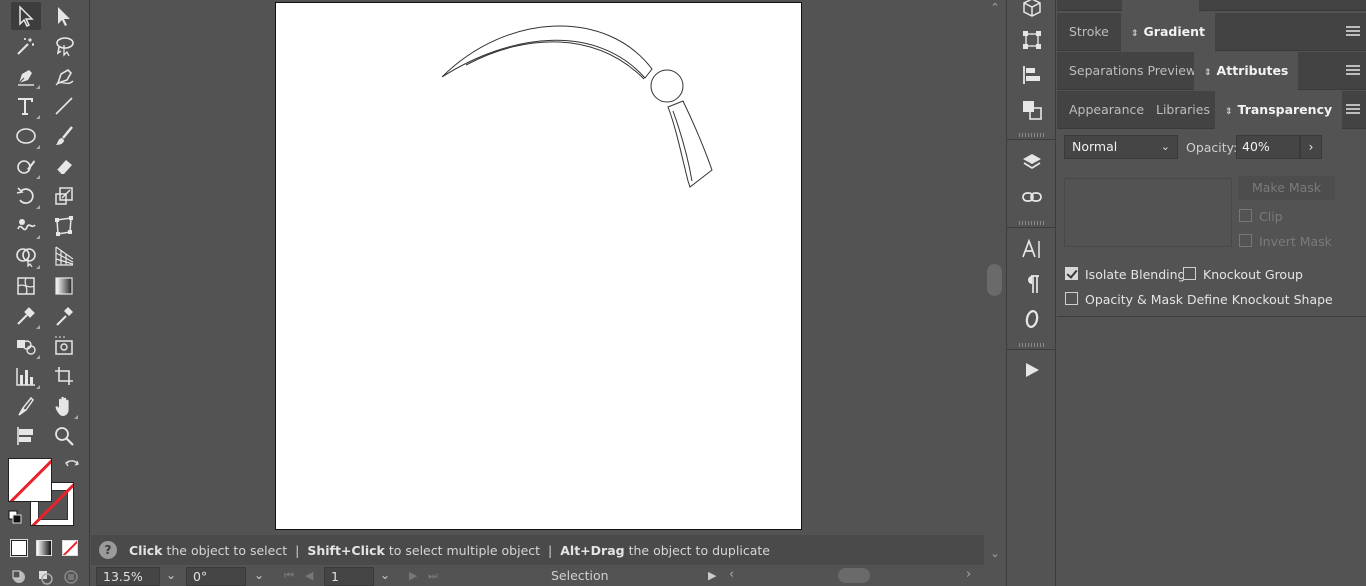 This screenshot has height=586, width=1366. What do you see at coordinates (64, 166) in the screenshot?
I see `eraser-tool` at bounding box center [64, 166].